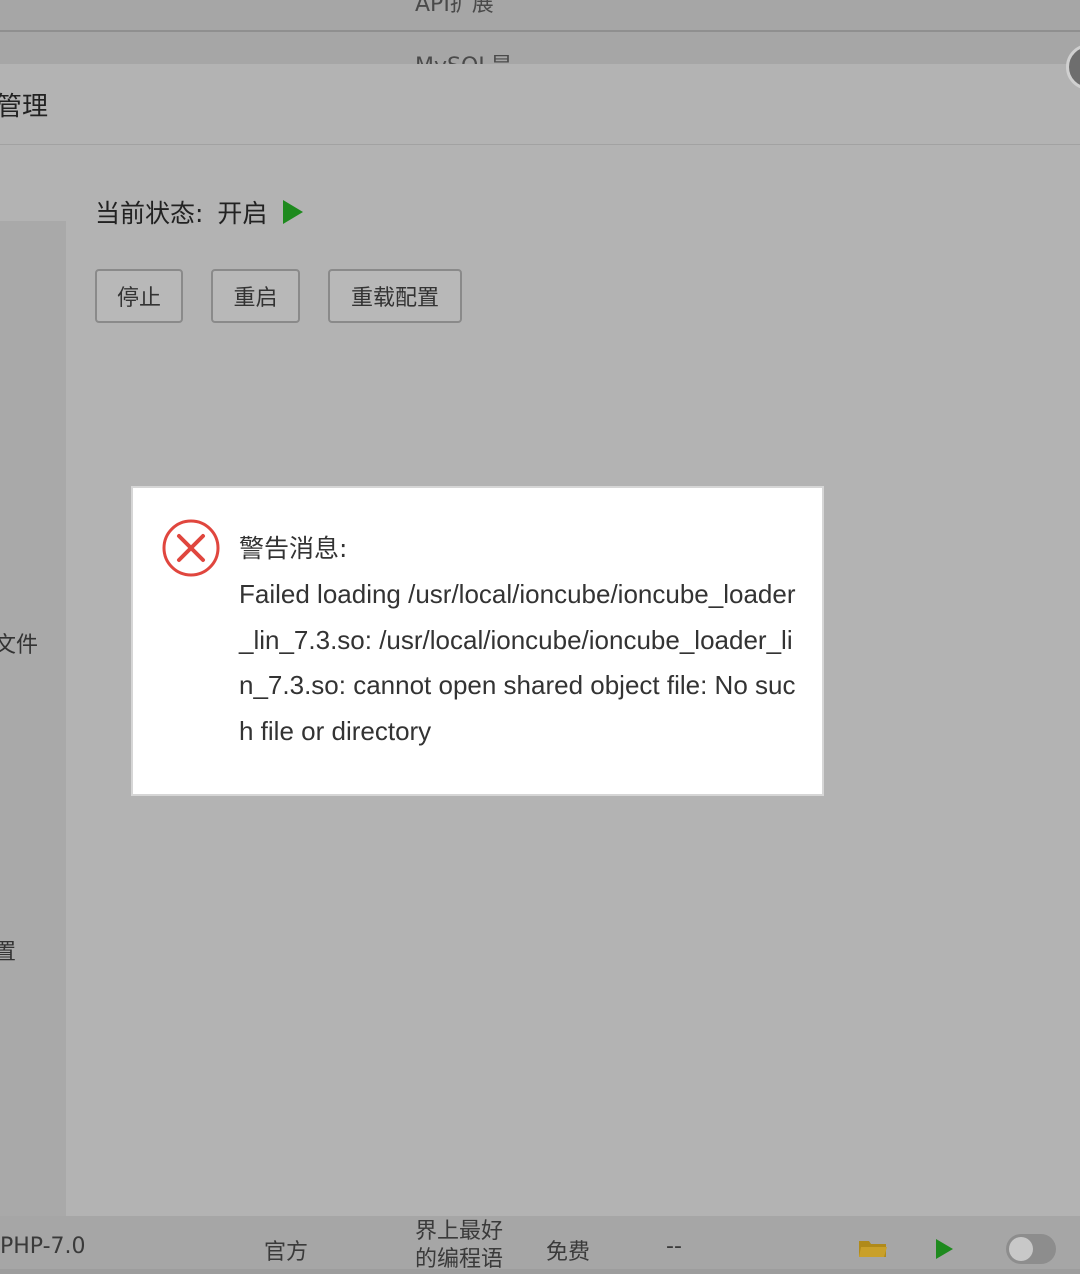 The width and height of the screenshot is (1080, 1274). What do you see at coordinates (43, 1246) in the screenshot?
I see `plugin-name: PHP-7.0` at bounding box center [43, 1246].